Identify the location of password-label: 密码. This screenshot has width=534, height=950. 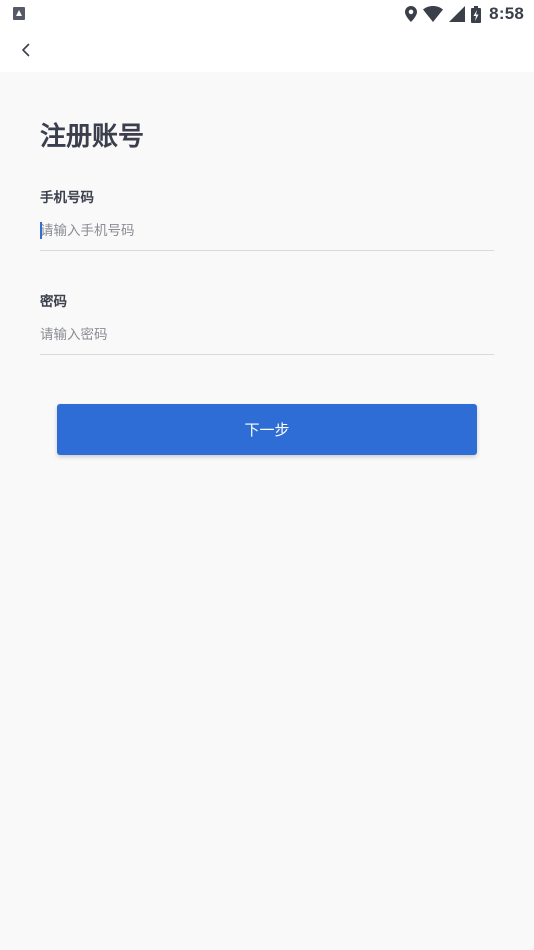
(53, 302).